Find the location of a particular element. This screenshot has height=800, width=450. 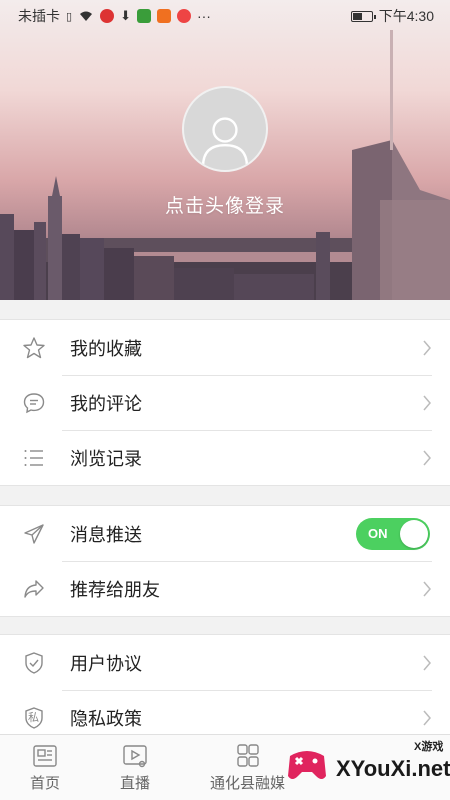

clock: 下午4:30 is located at coordinates (406, 16).